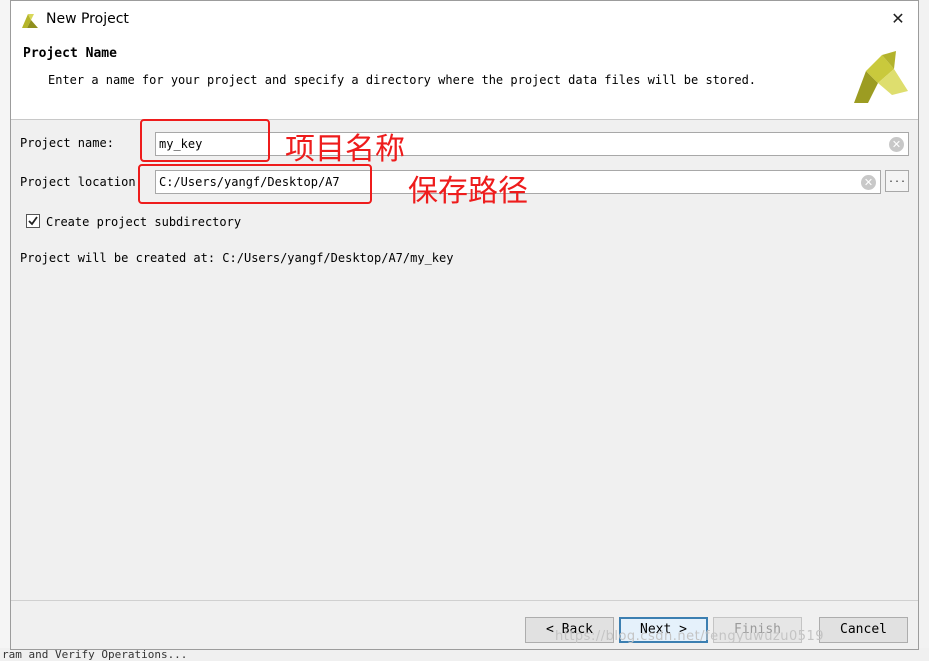 This screenshot has width=929, height=661. What do you see at coordinates (87, 19) in the screenshot?
I see `window-title: New Project` at bounding box center [87, 19].